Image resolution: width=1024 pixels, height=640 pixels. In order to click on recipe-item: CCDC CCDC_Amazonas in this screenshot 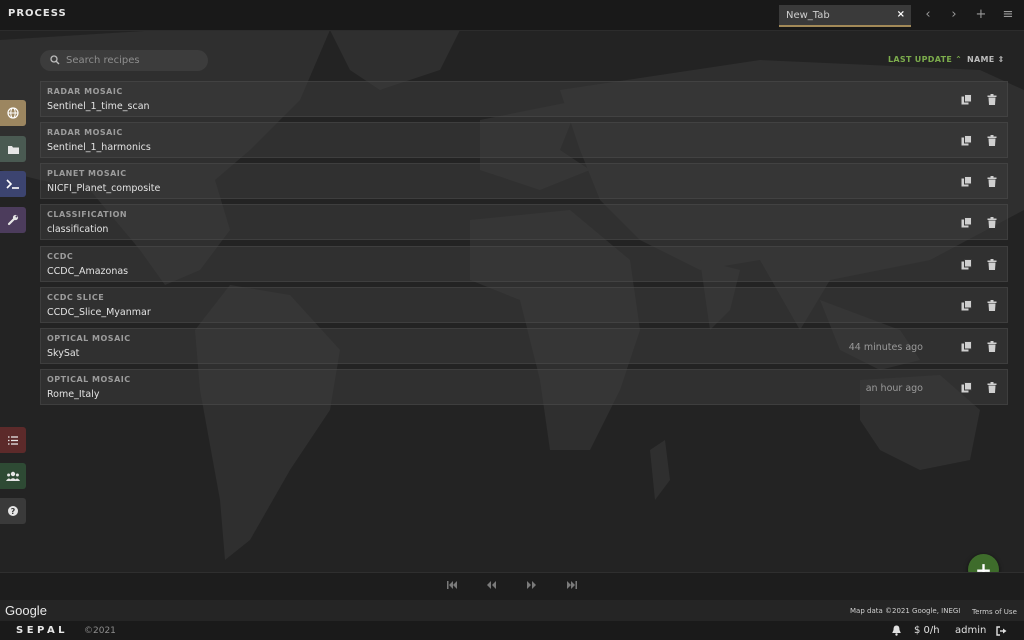, I will do `click(524, 264)`.